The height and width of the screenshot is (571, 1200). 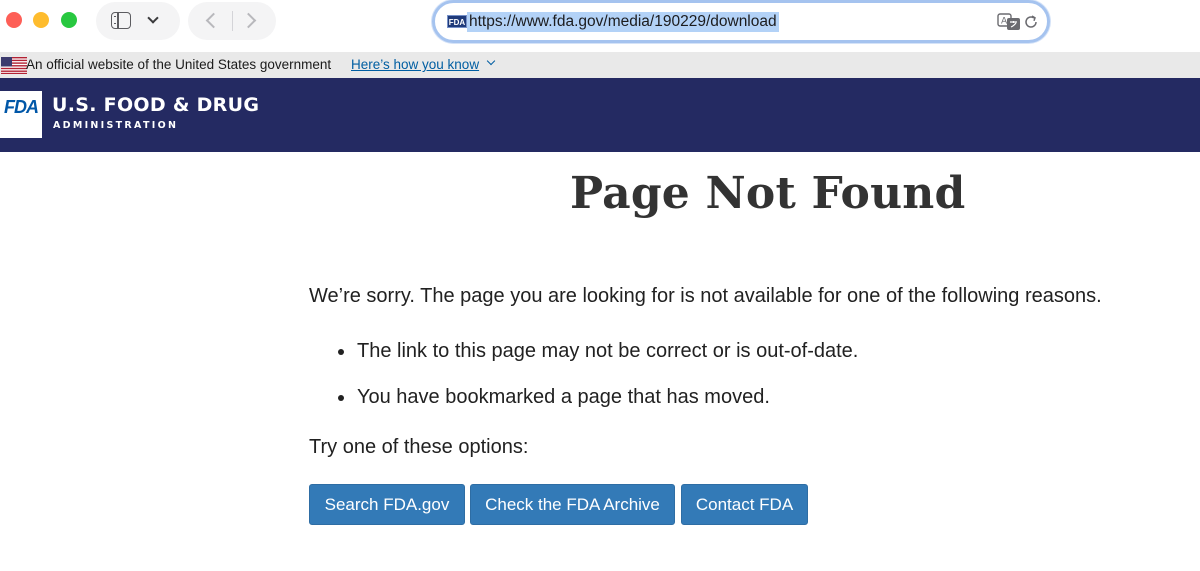 I want to click on us-flag-icon, so click(x=14, y=65).